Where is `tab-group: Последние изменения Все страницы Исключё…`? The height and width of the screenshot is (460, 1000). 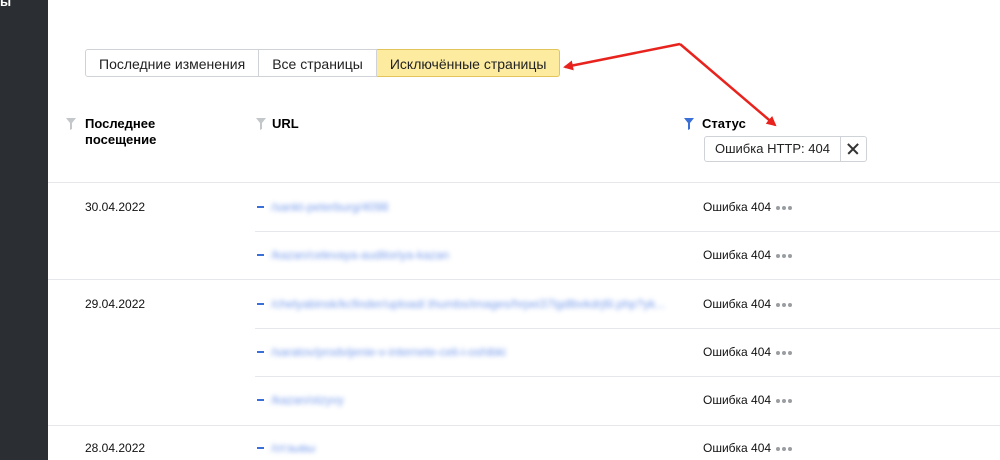 tab-group: Последние изменения Все страницы Исключё… is located at coordinates (323, 63).